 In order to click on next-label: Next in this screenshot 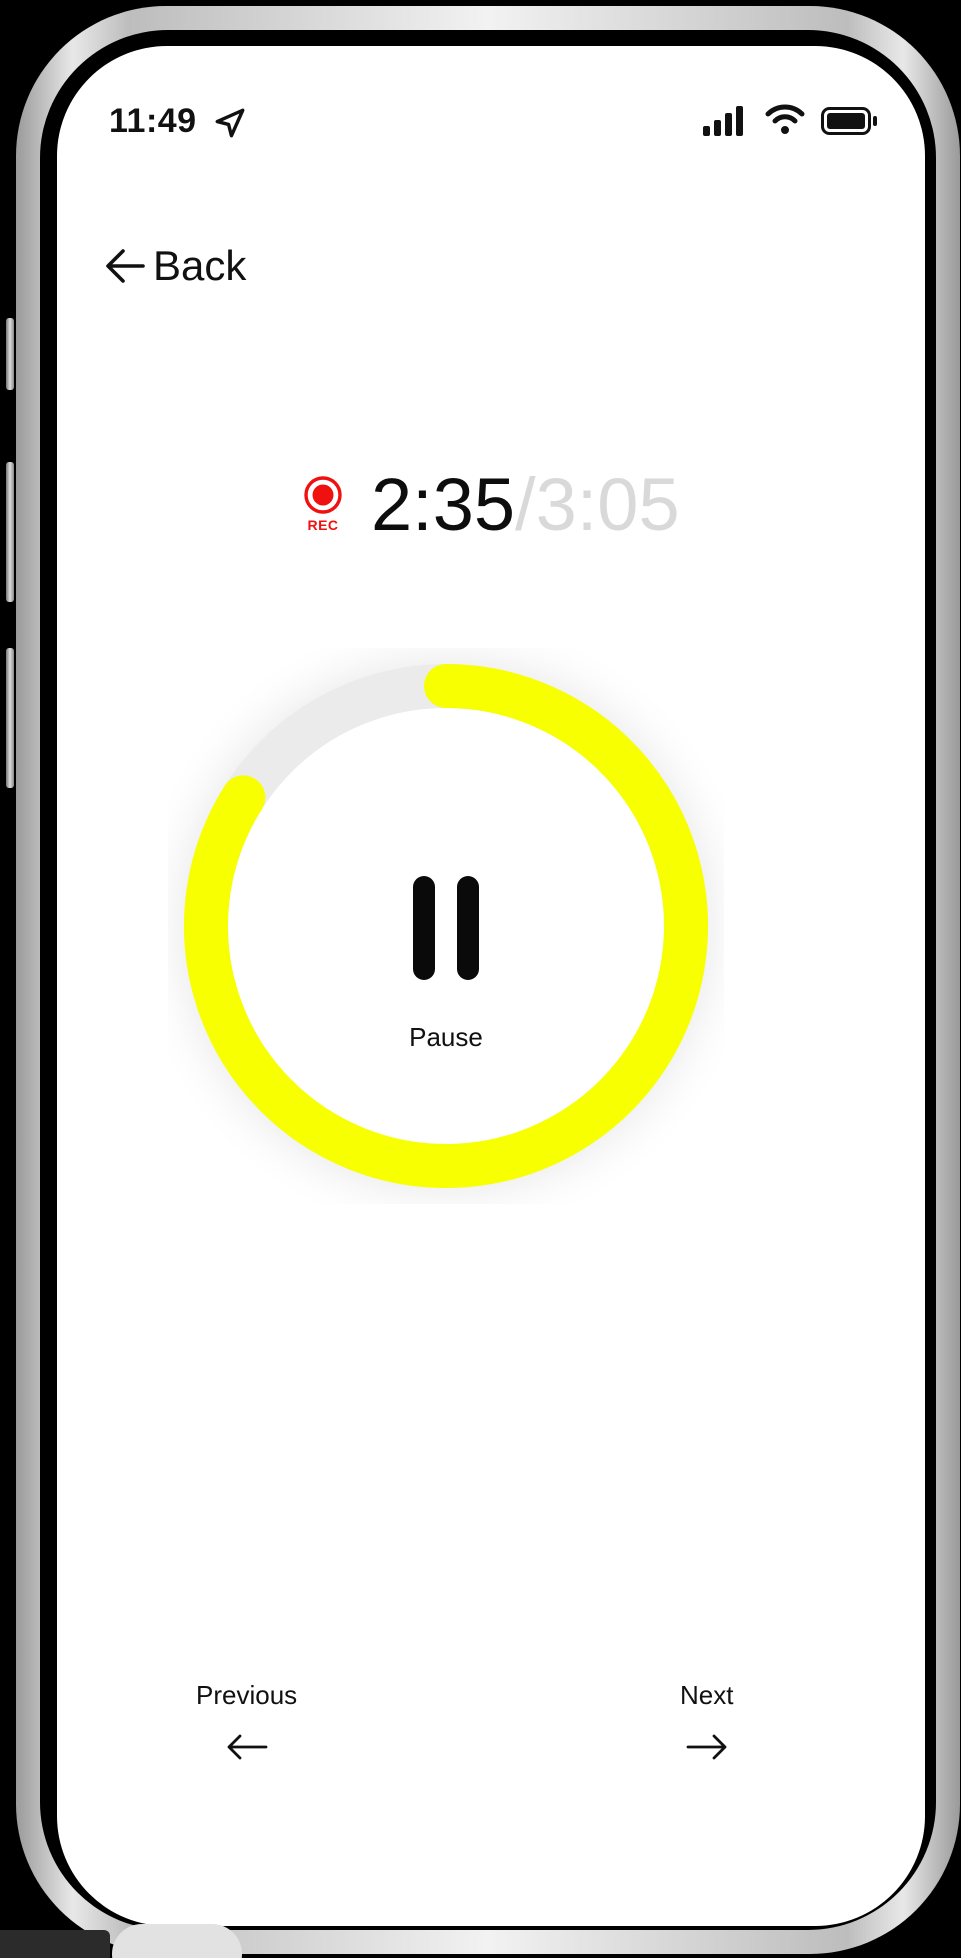, I will do `click(707, 1695)`.